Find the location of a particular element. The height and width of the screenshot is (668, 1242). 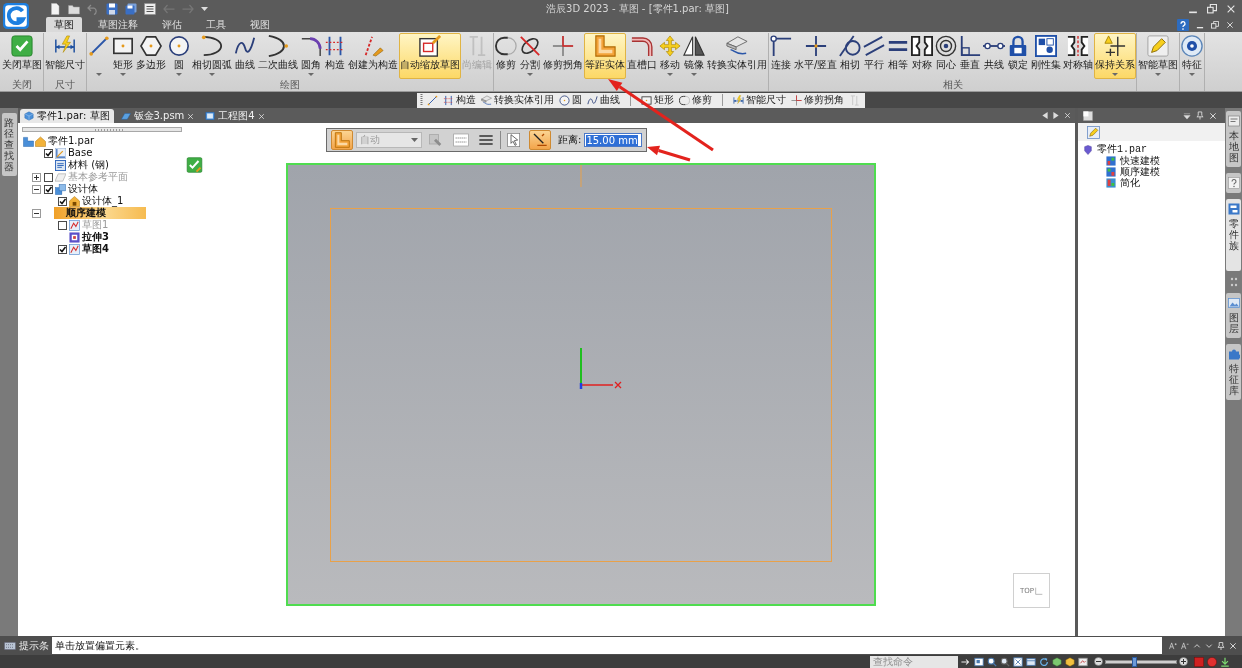

document-tab: 钣金3.psm is located at coordinates (157, 116).